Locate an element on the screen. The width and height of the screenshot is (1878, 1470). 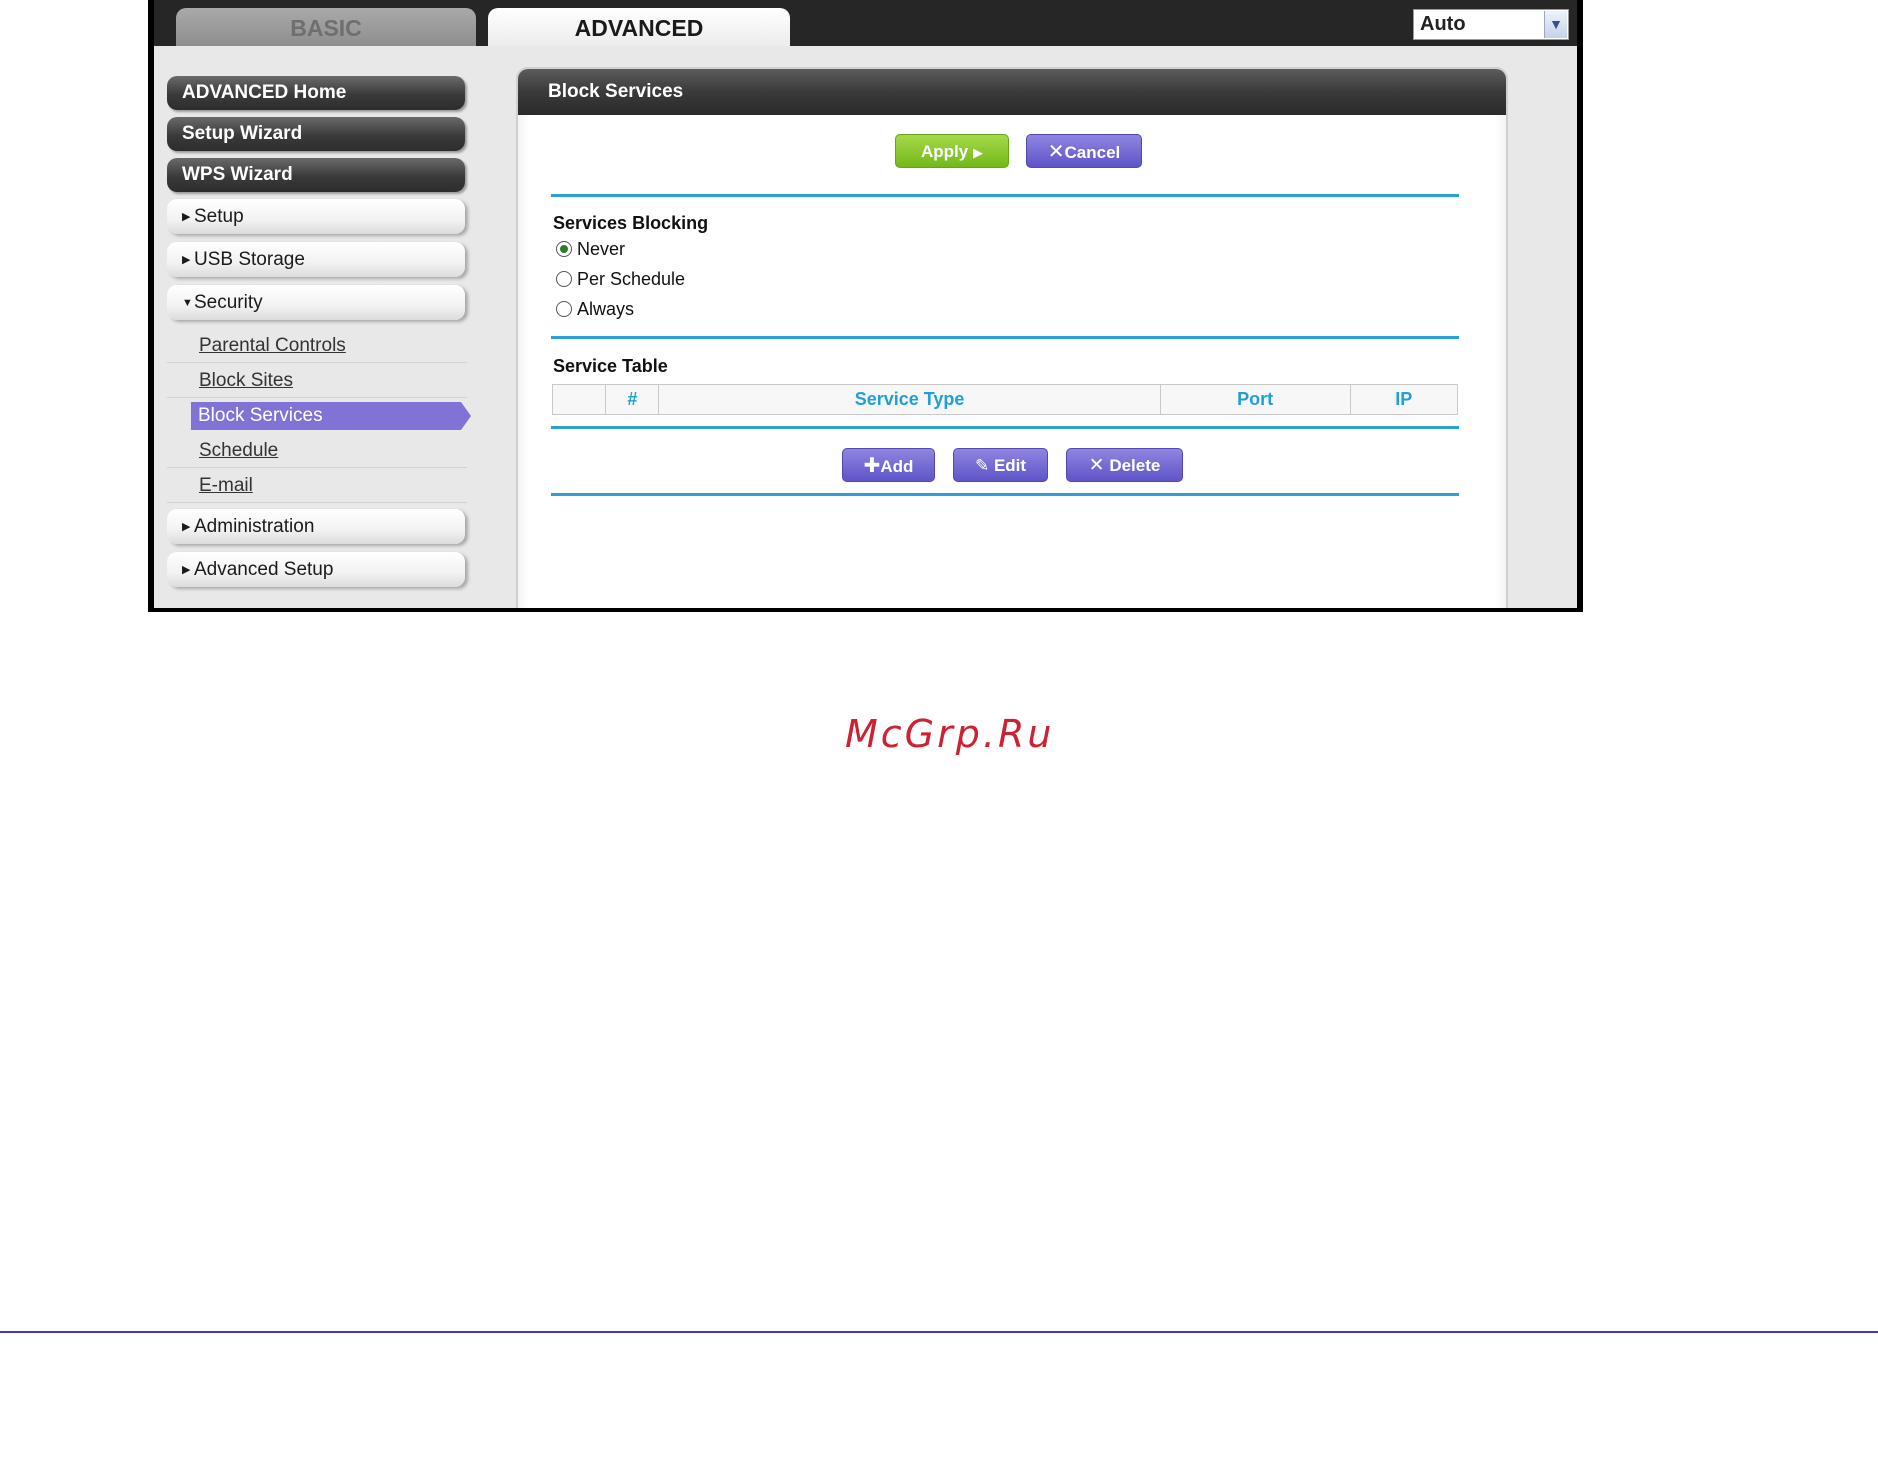
apply-button: Apply ▶ is located at coordinates (952, 151).